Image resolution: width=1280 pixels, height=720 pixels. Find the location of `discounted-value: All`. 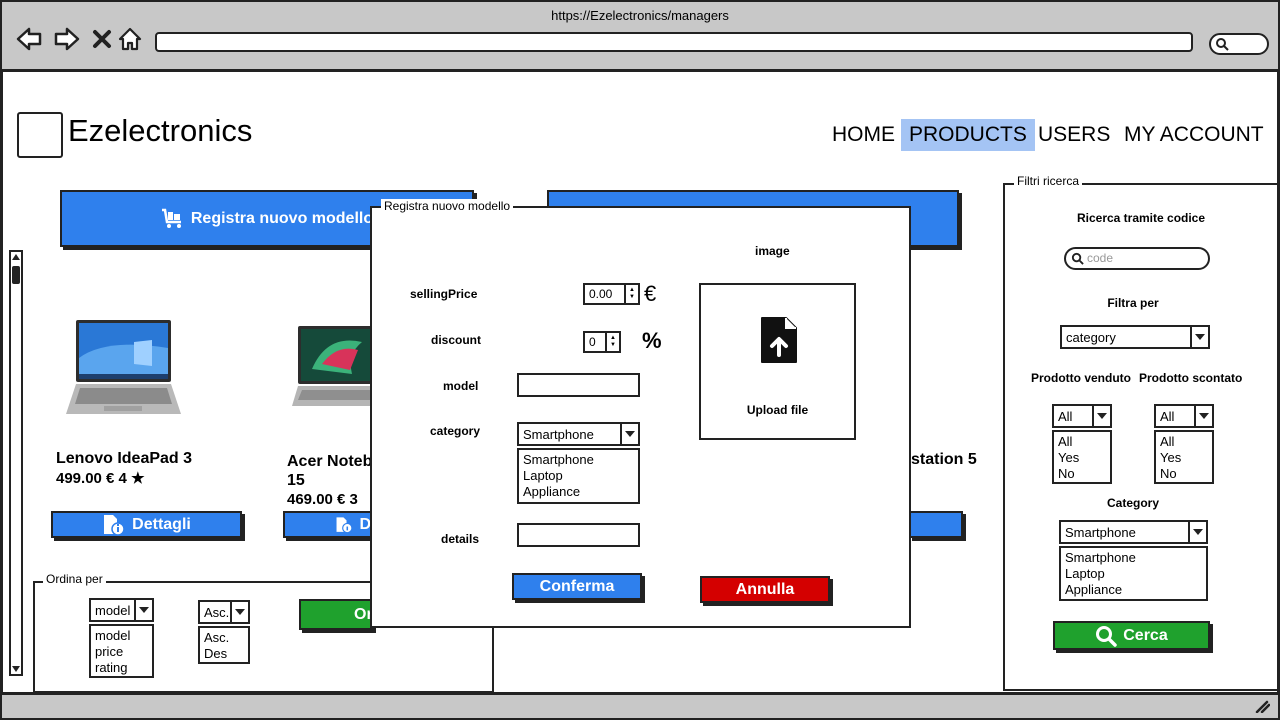

discounted-value: All is located at coordinates (1167, 416).